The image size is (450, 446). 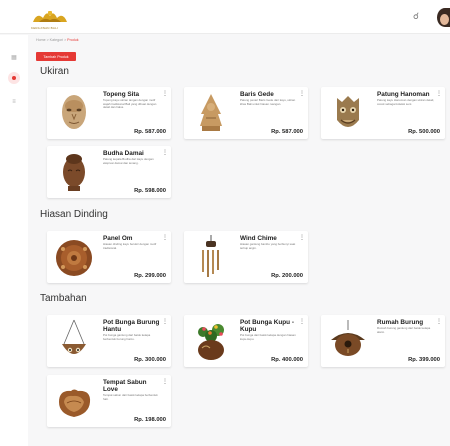 I want to click on product-name: Pot Bunga Kupu - Kupu, so click(x=267, y=326).